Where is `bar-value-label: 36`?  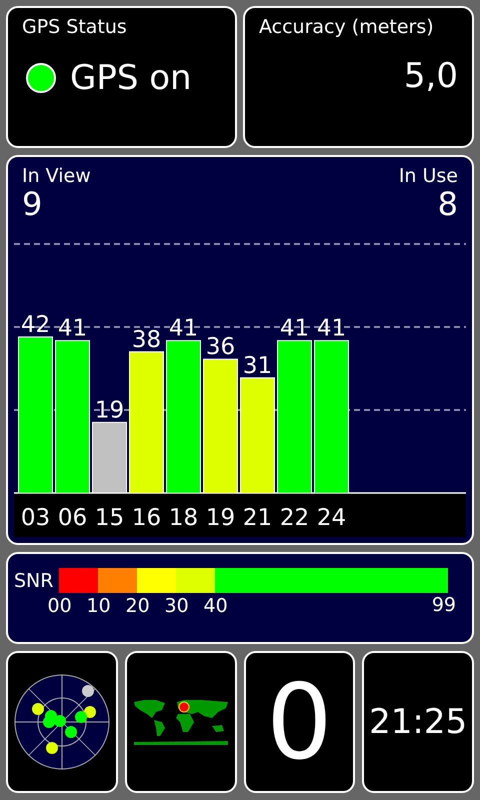 bar-value-label: 36 is located at coordinates (221, 347).